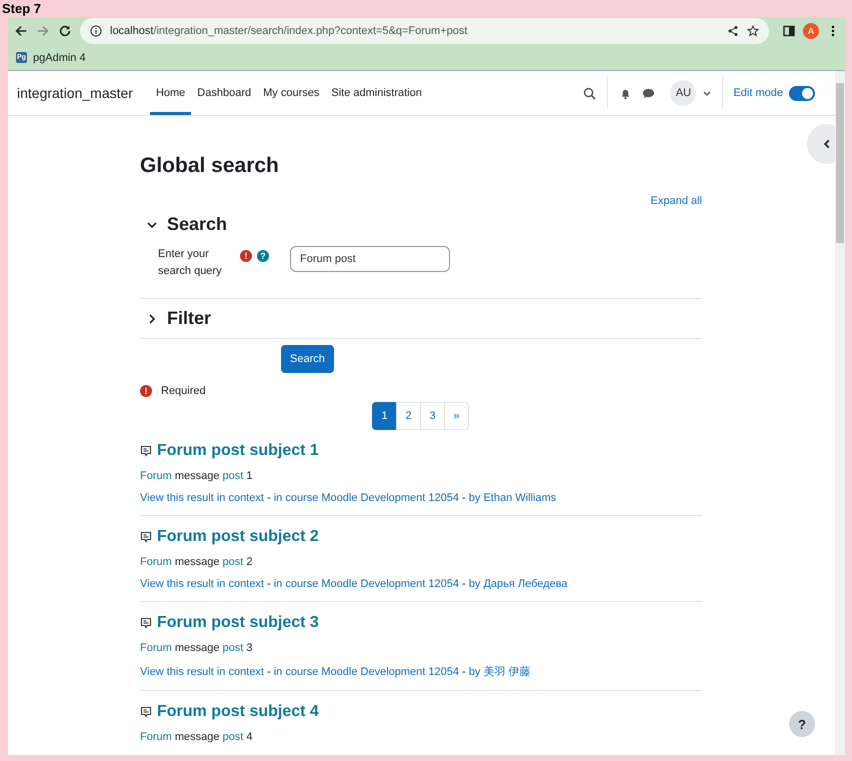 The width and height of the screenshot is (852, 761). What do you see at coordinates (802, 93) in the screenshot?
I see `edit-mode-toggle` at bounding box center [802, 93].